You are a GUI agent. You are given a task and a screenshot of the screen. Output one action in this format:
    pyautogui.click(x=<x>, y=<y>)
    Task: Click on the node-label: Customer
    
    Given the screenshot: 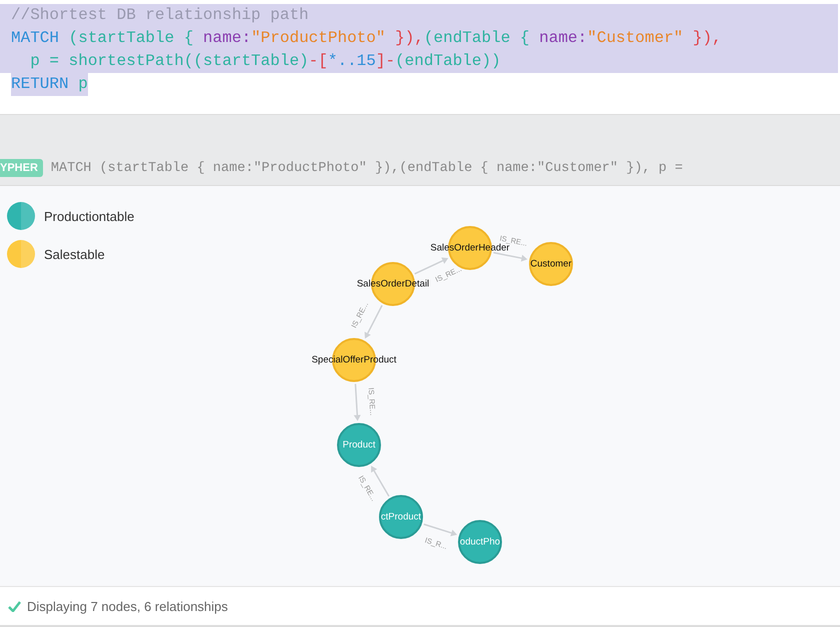 What is the action you would take?
    pyautogui.click(x=551, y=264)
    